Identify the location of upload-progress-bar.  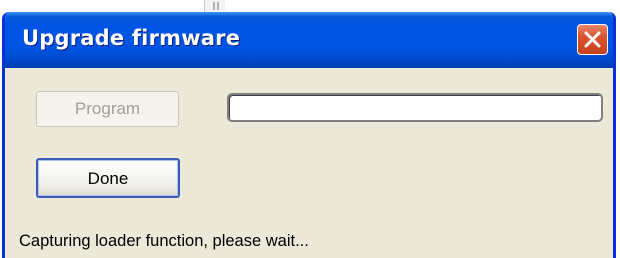
(415, 107).